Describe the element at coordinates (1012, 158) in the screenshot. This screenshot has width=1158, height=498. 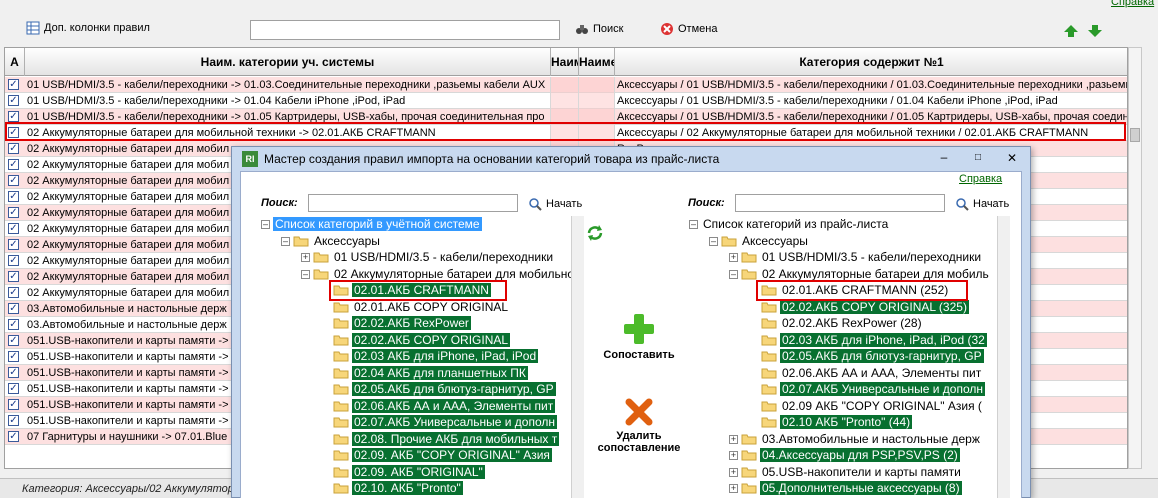
I see `close-button: ✕` at that location.